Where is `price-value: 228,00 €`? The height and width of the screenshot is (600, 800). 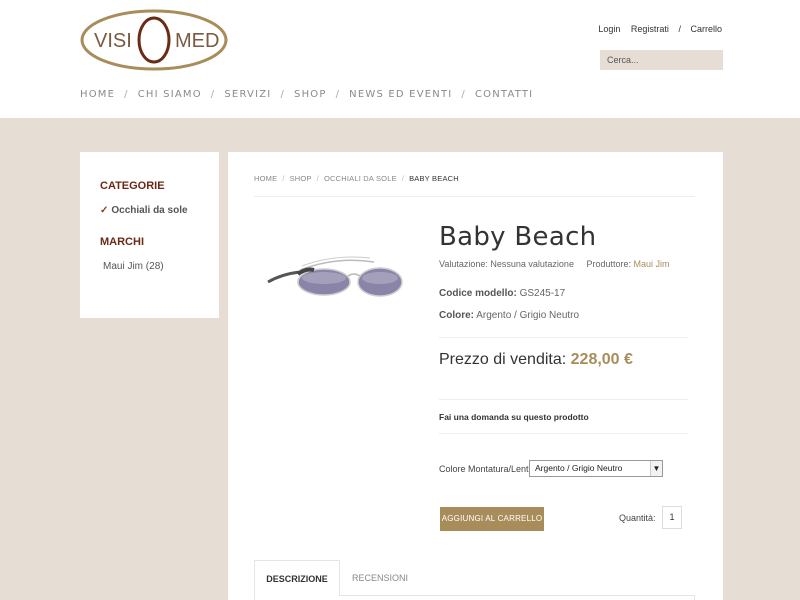
price-value: 228,00 € is located at coordinates (601, 359).